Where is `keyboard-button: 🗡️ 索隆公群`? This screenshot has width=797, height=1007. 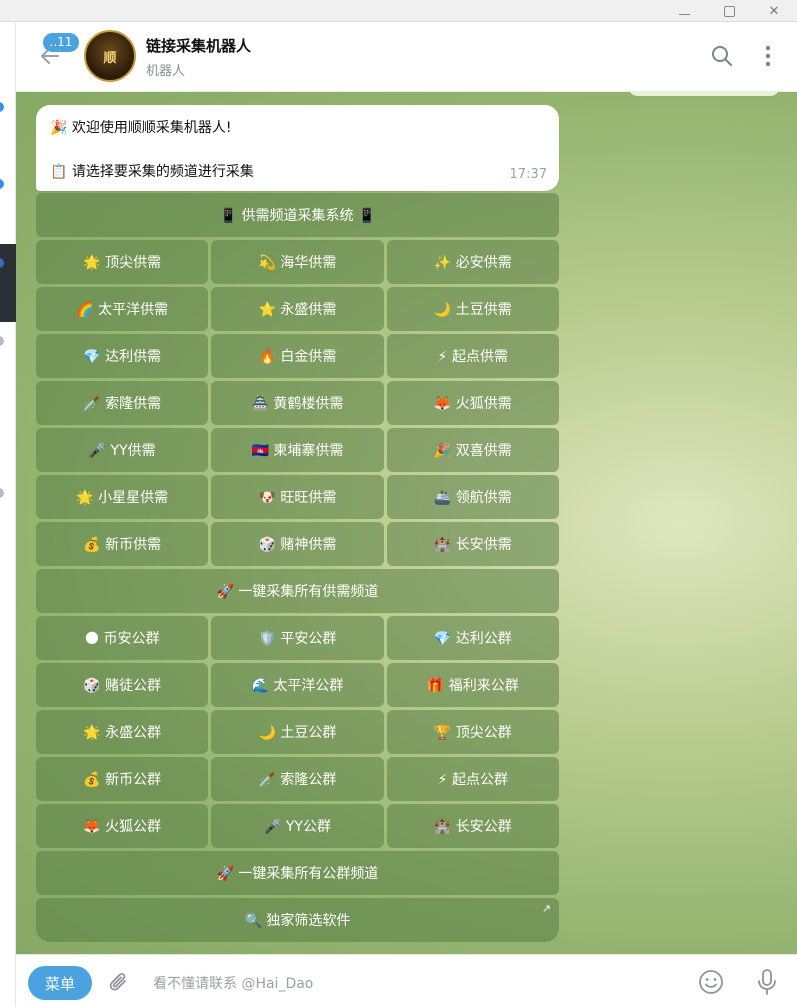 keyboard-button: 🗡️ 索隆公群 is located at coordinates (297, 779).